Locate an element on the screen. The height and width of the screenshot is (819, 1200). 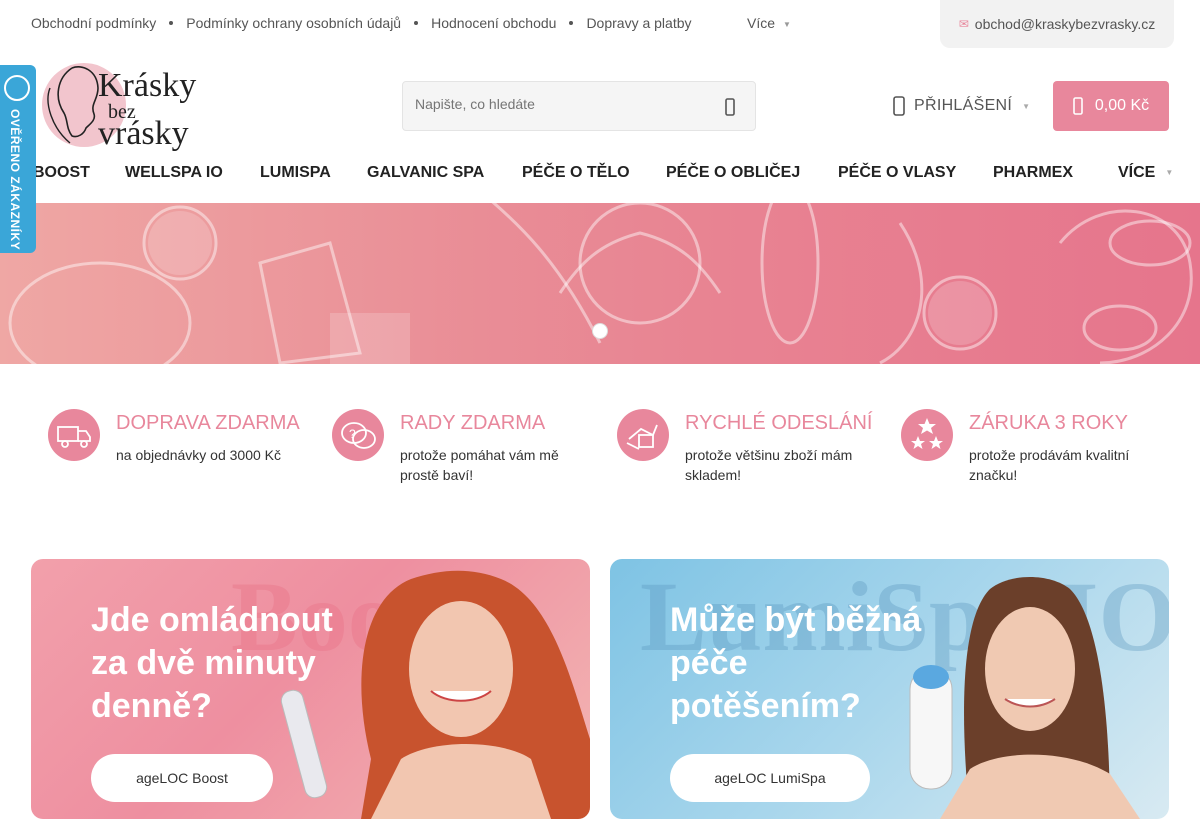
promo-headline: Může být běžná péče potěšením? is located at coordinates (796, 663).